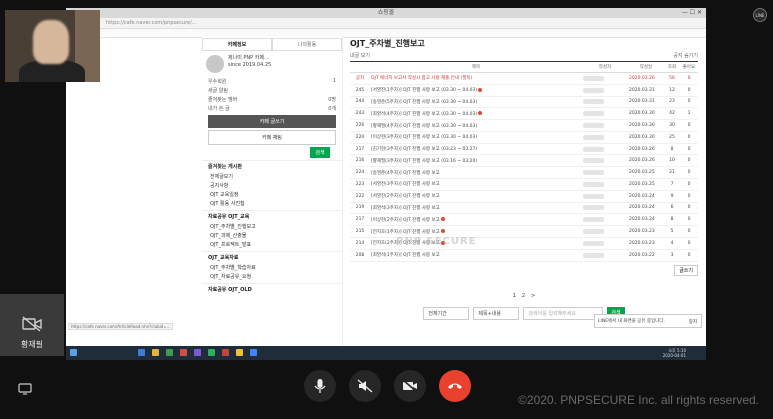 The image size is (773, 419). I want to click on mute-mic-button, so click(320, 386).